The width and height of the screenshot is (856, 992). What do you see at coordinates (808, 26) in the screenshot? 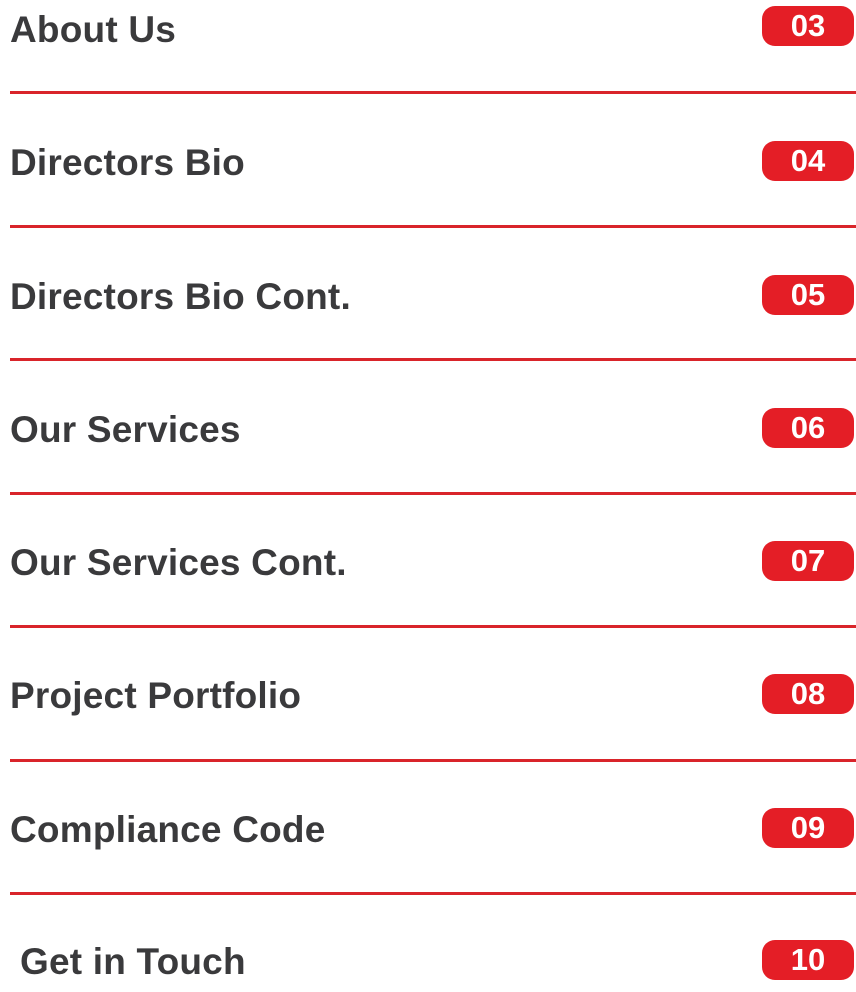
I see `toc-page-badge: 03` at bounding box center [808, 26].